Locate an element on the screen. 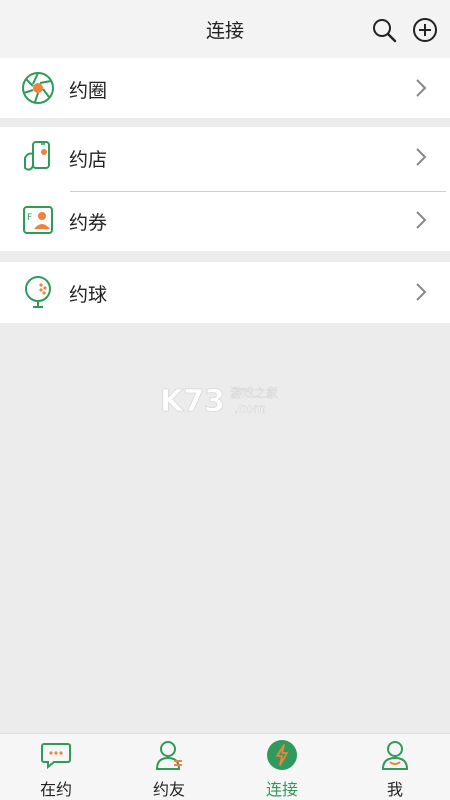 This screenshot has width=450, height=800. tab-lianjie: 连接 is located at coordinates (282, 767).